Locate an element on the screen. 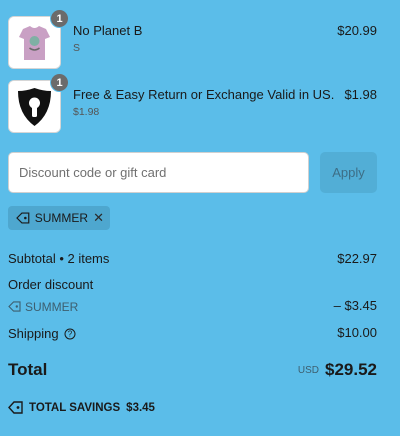  currency-code: USD is located at coordinates (308, 370).